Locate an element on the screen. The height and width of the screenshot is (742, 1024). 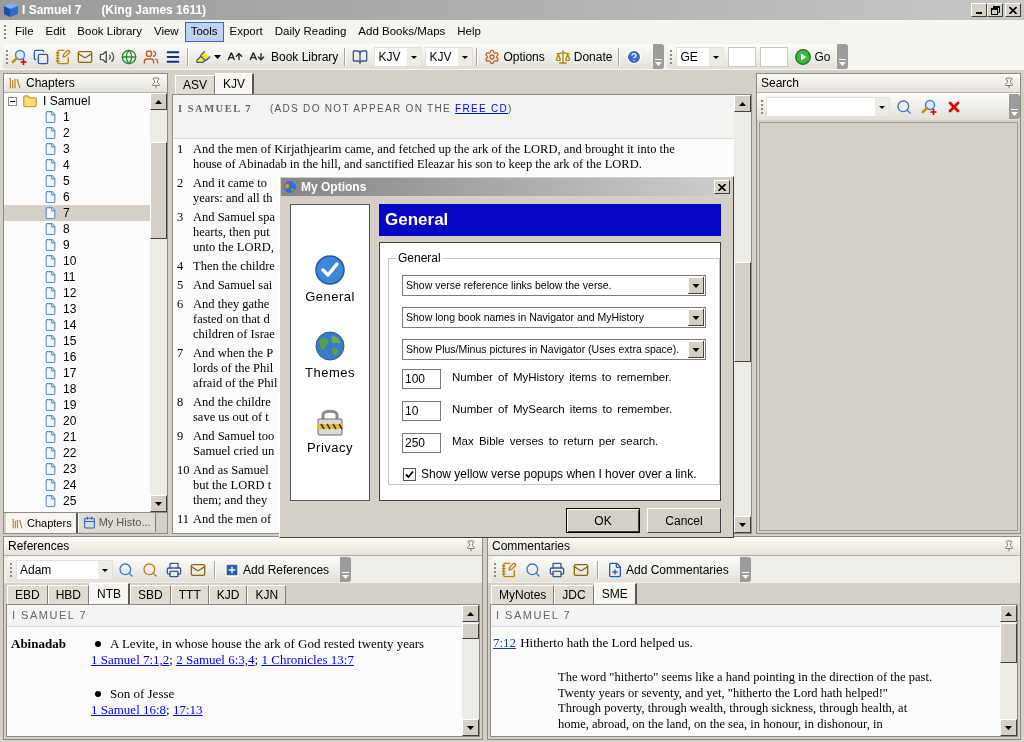
tree-item: I Samuel is located at coordinates (77, 101).